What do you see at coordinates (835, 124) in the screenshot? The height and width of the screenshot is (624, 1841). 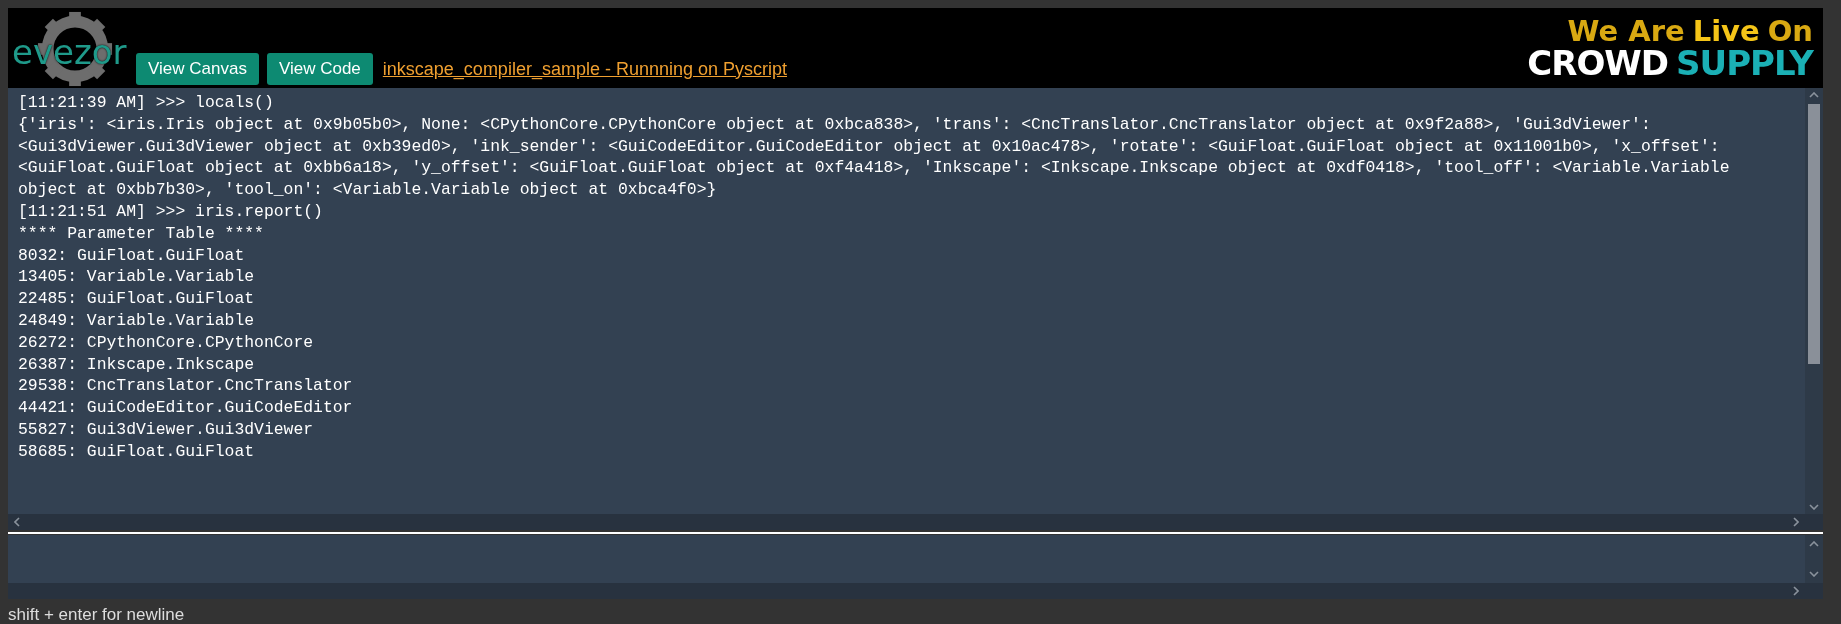 I see `console-line: {'iris': <iris.Iris object at 0x9b05b0>, None: <CPythonCore.CPythonCore object at 0xbca838>, 'trans': <CncTranslator.CncTranslator object at 0x9f2a88>, 'Gui3dViewer':` at bounding box center [835, 124].